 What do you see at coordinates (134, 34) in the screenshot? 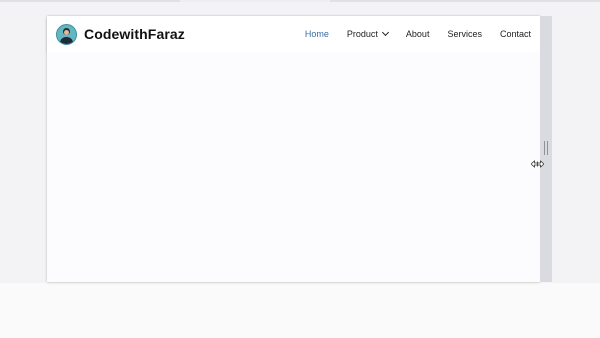
I see `brand-name: CodewithFaraz` at bounding box center [134, 34].